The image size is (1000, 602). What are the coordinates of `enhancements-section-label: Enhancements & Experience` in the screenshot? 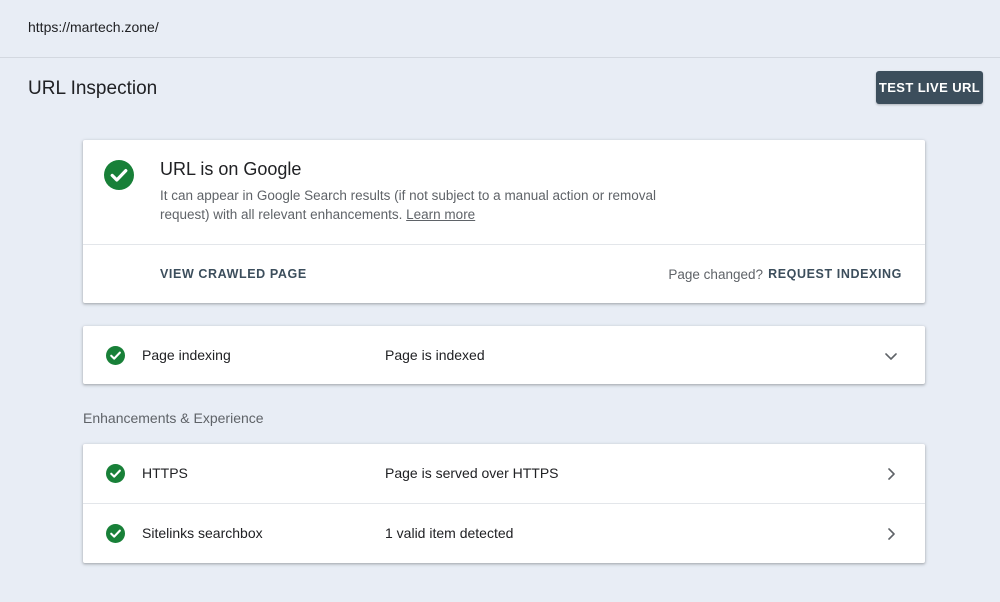 It's located at (173, 418).